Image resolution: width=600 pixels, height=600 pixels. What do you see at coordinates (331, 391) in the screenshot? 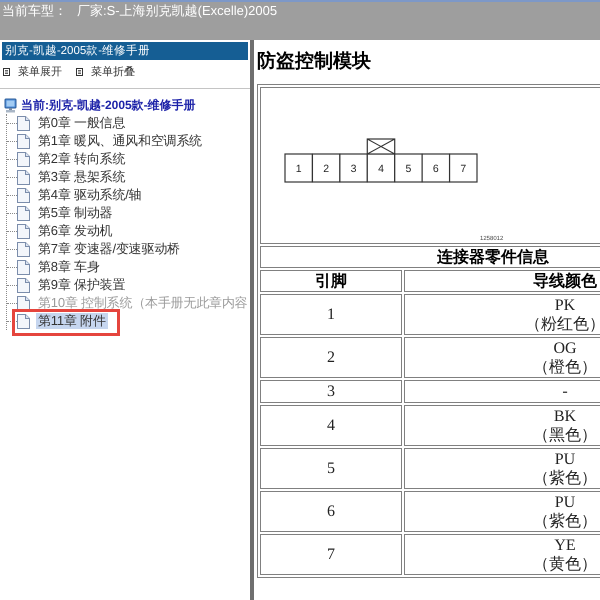
I see `table-cell: 3` at bounding box center [331, 391].